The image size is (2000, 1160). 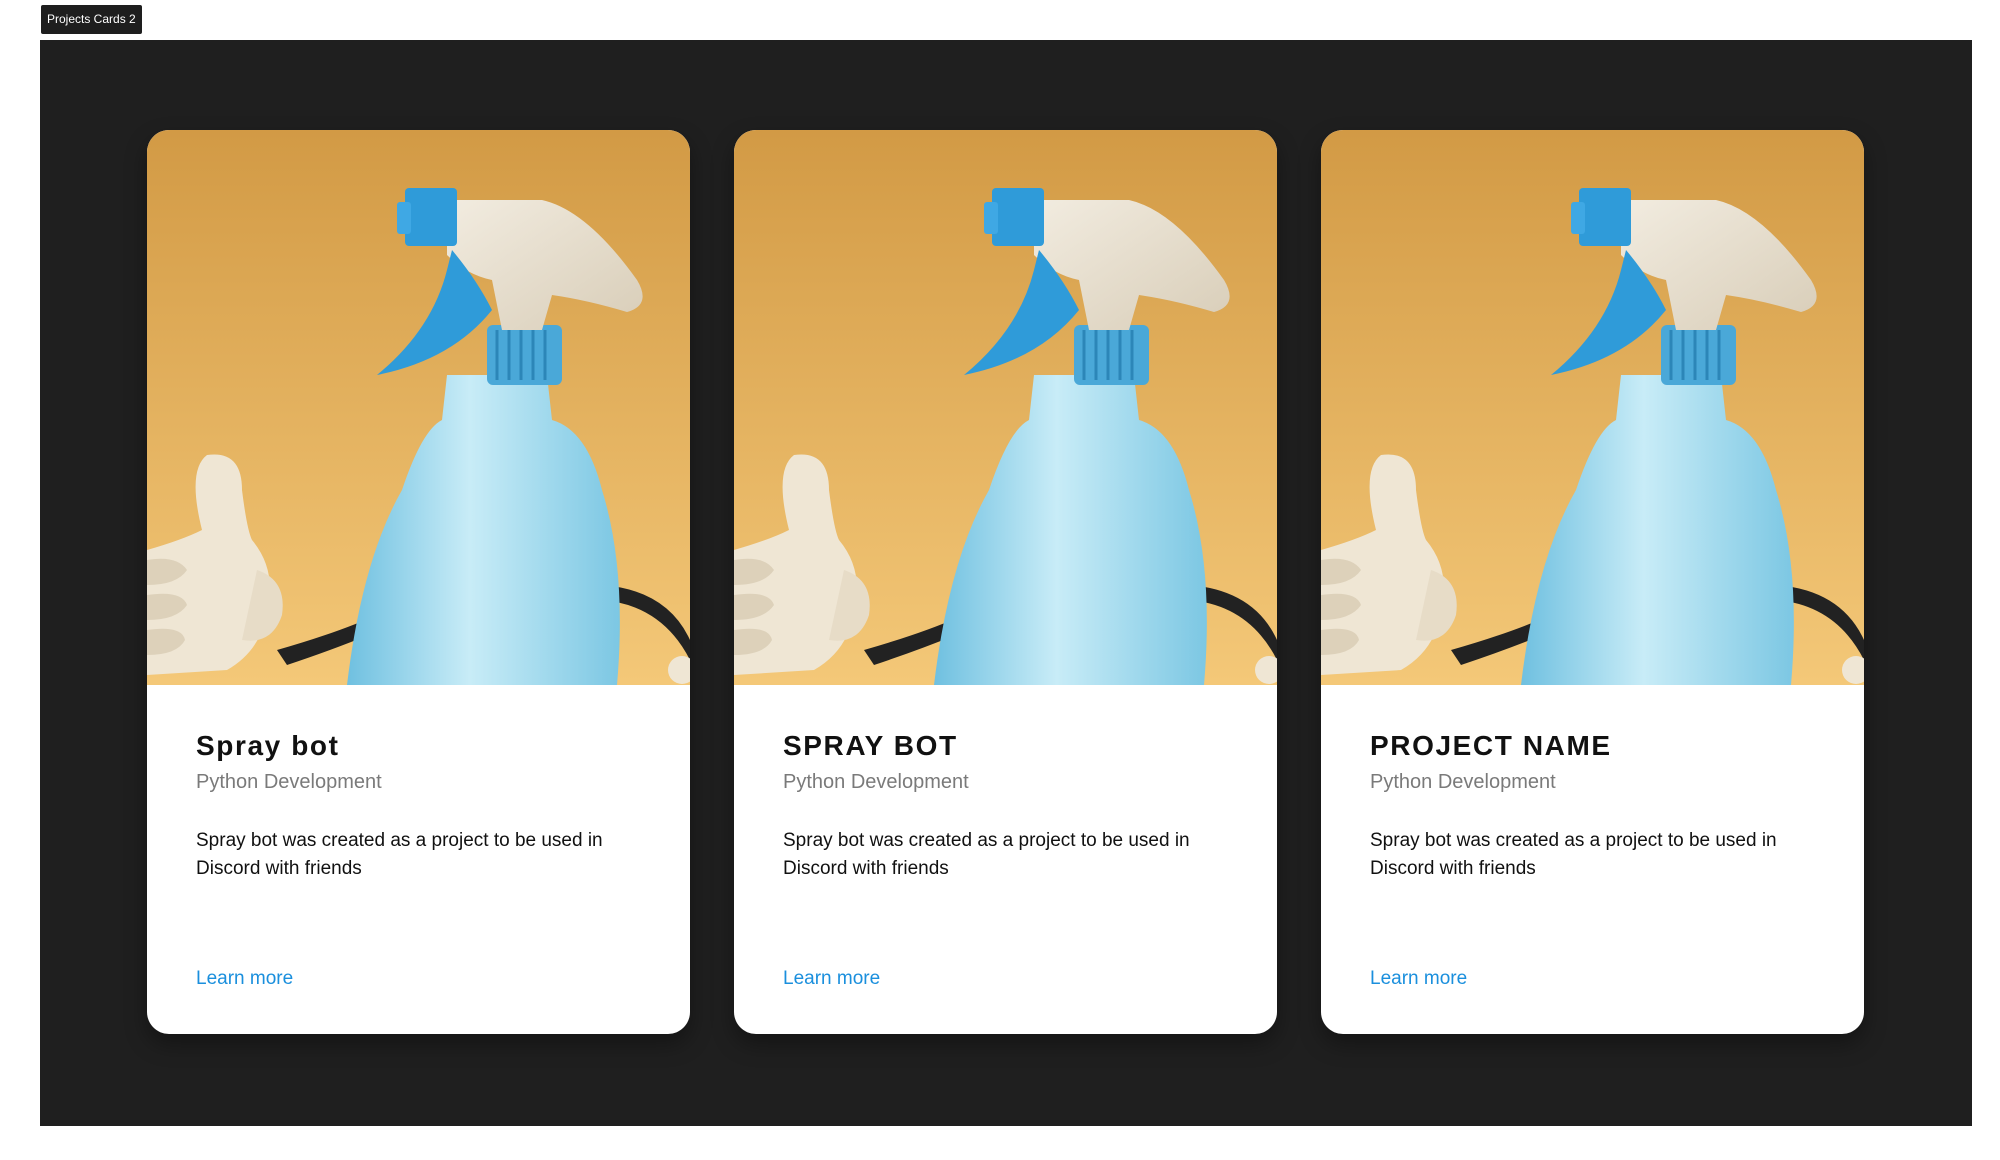 What do you see at coordinates (870, 745) in the screenshot?
I see `card-title: SPRAY BOT` at bounding box center [870, 745].